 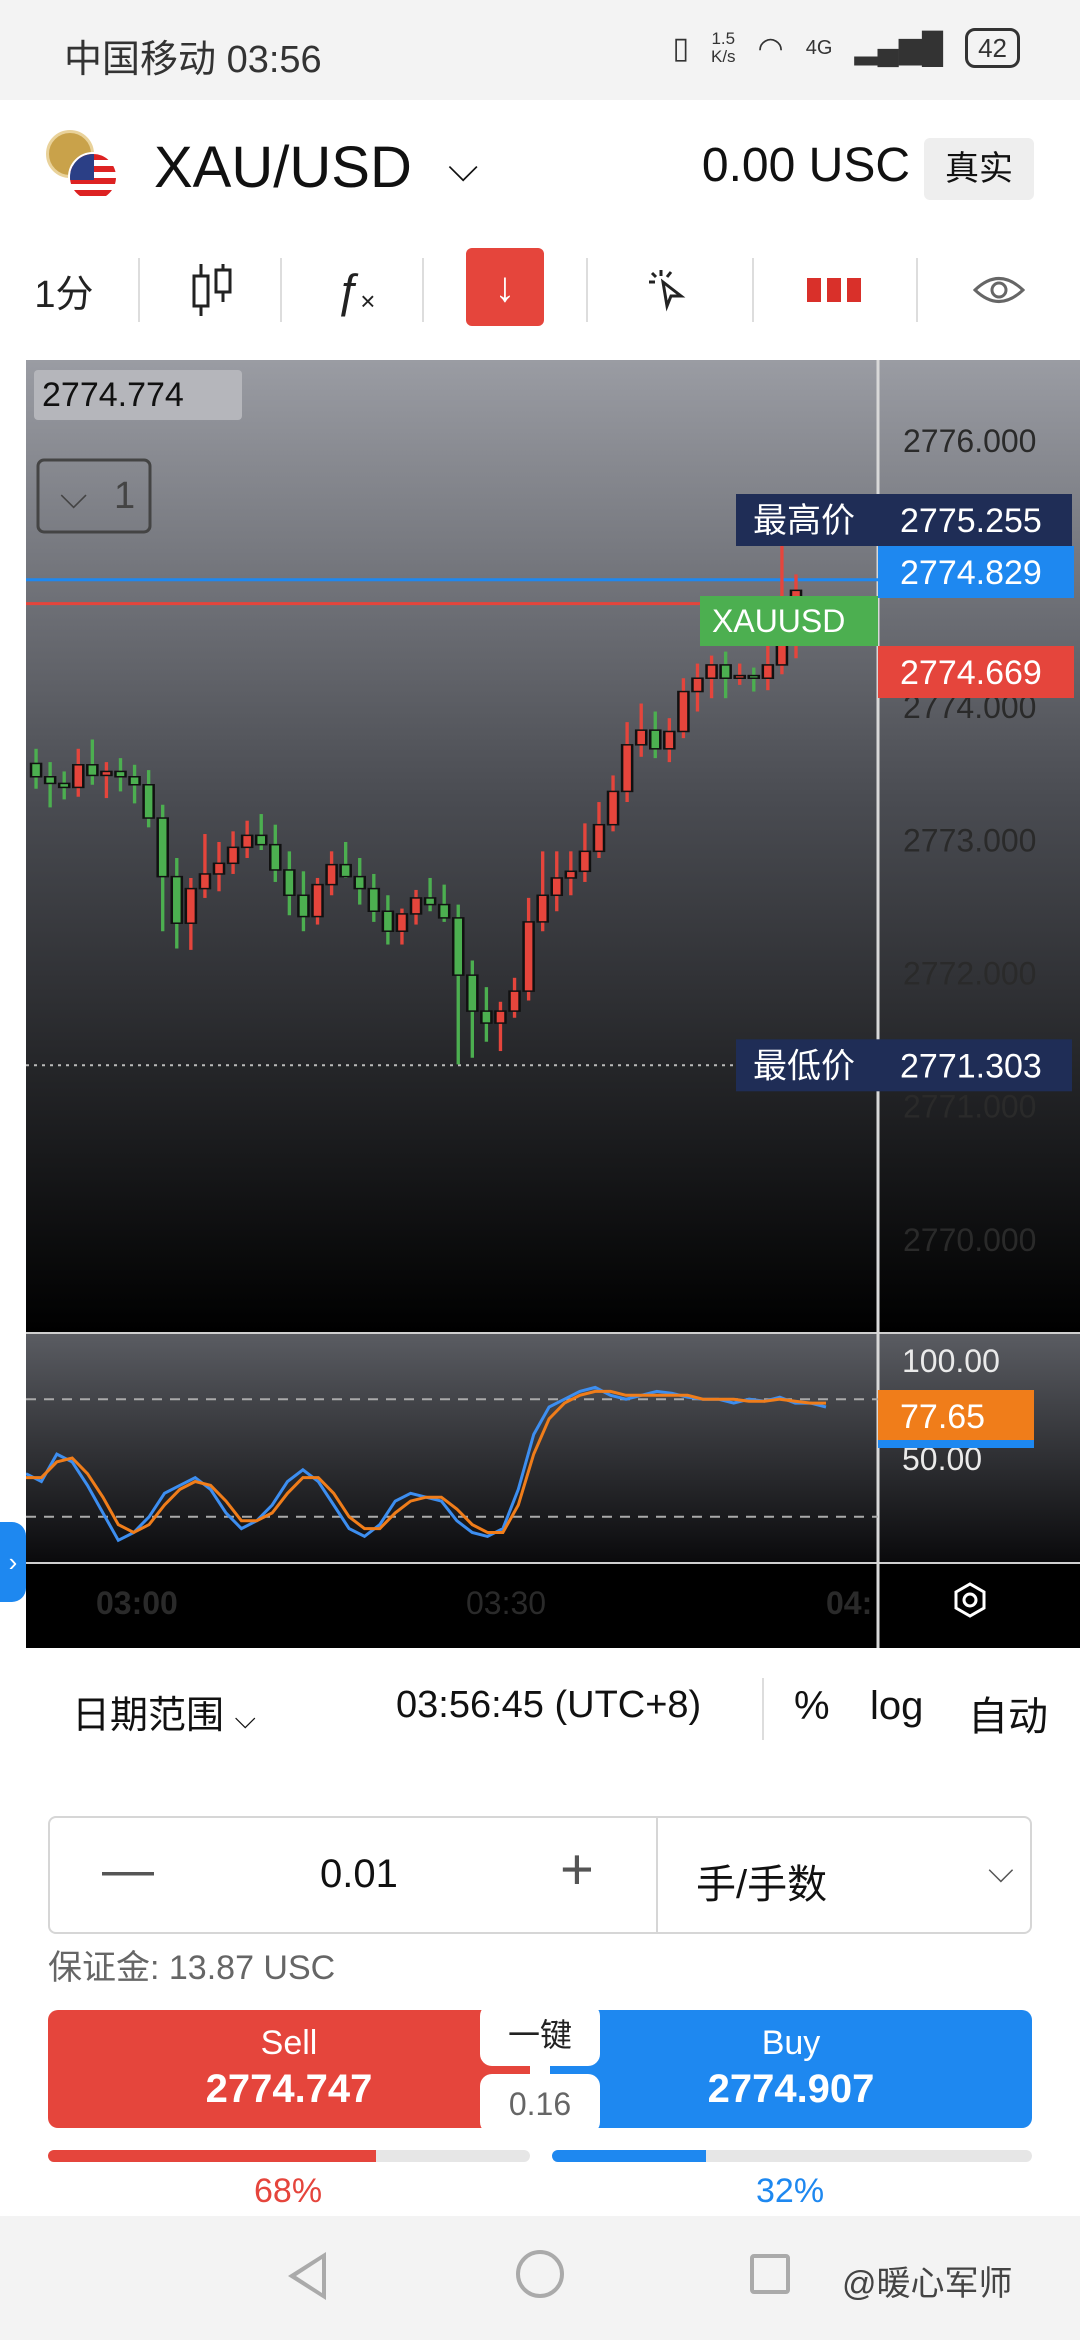 I want to click on date-range-bar: 日期范围 ⌵ 03:56:45 (UTC+8) % log 自动, so click(x=540, y=1708).